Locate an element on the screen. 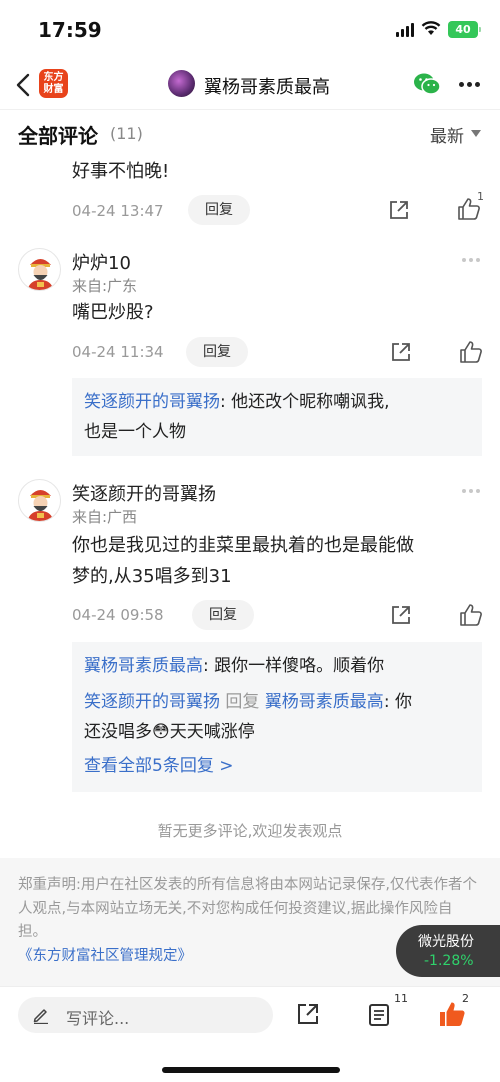 The height and width of the screenshot is (1082, 500). caret-down-icon is located at coordinates (476, 133).